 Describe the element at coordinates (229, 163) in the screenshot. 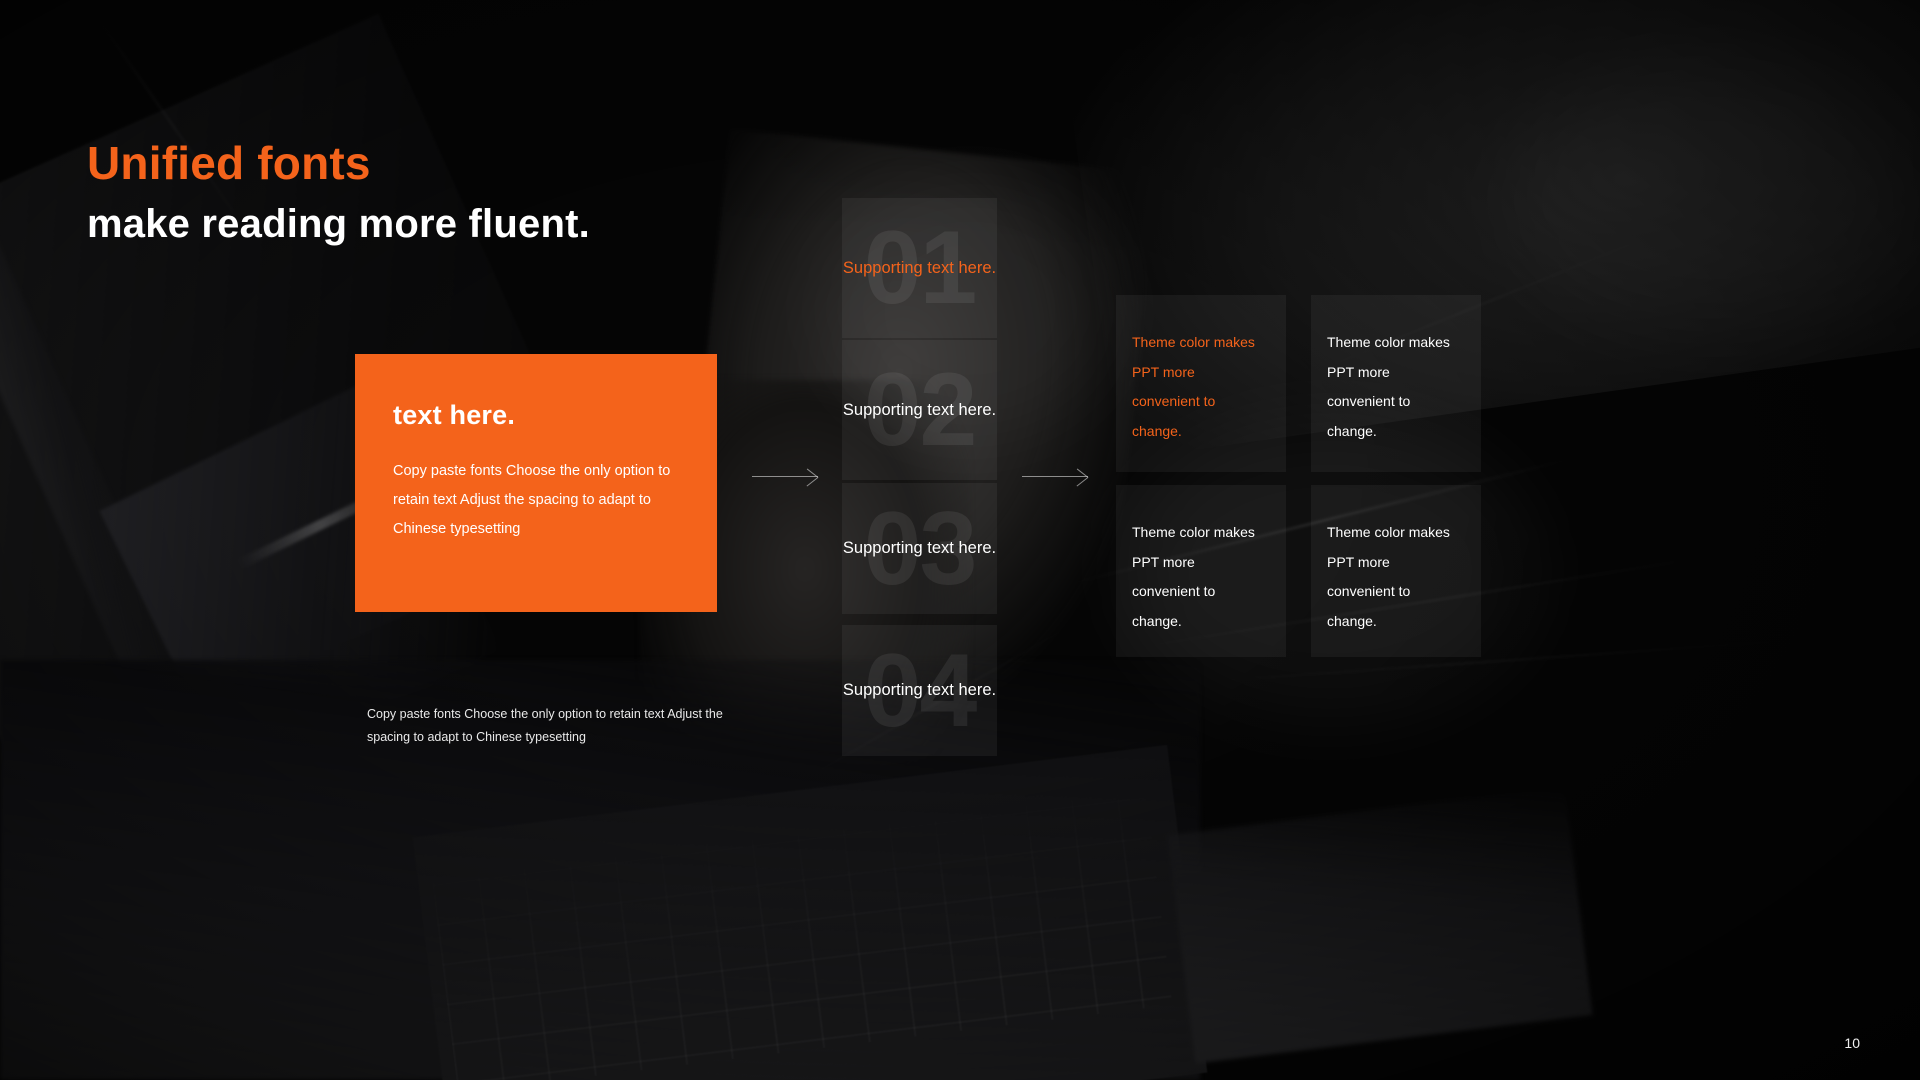

I see `heading-line-1-accent: Unified fonts` at that location.